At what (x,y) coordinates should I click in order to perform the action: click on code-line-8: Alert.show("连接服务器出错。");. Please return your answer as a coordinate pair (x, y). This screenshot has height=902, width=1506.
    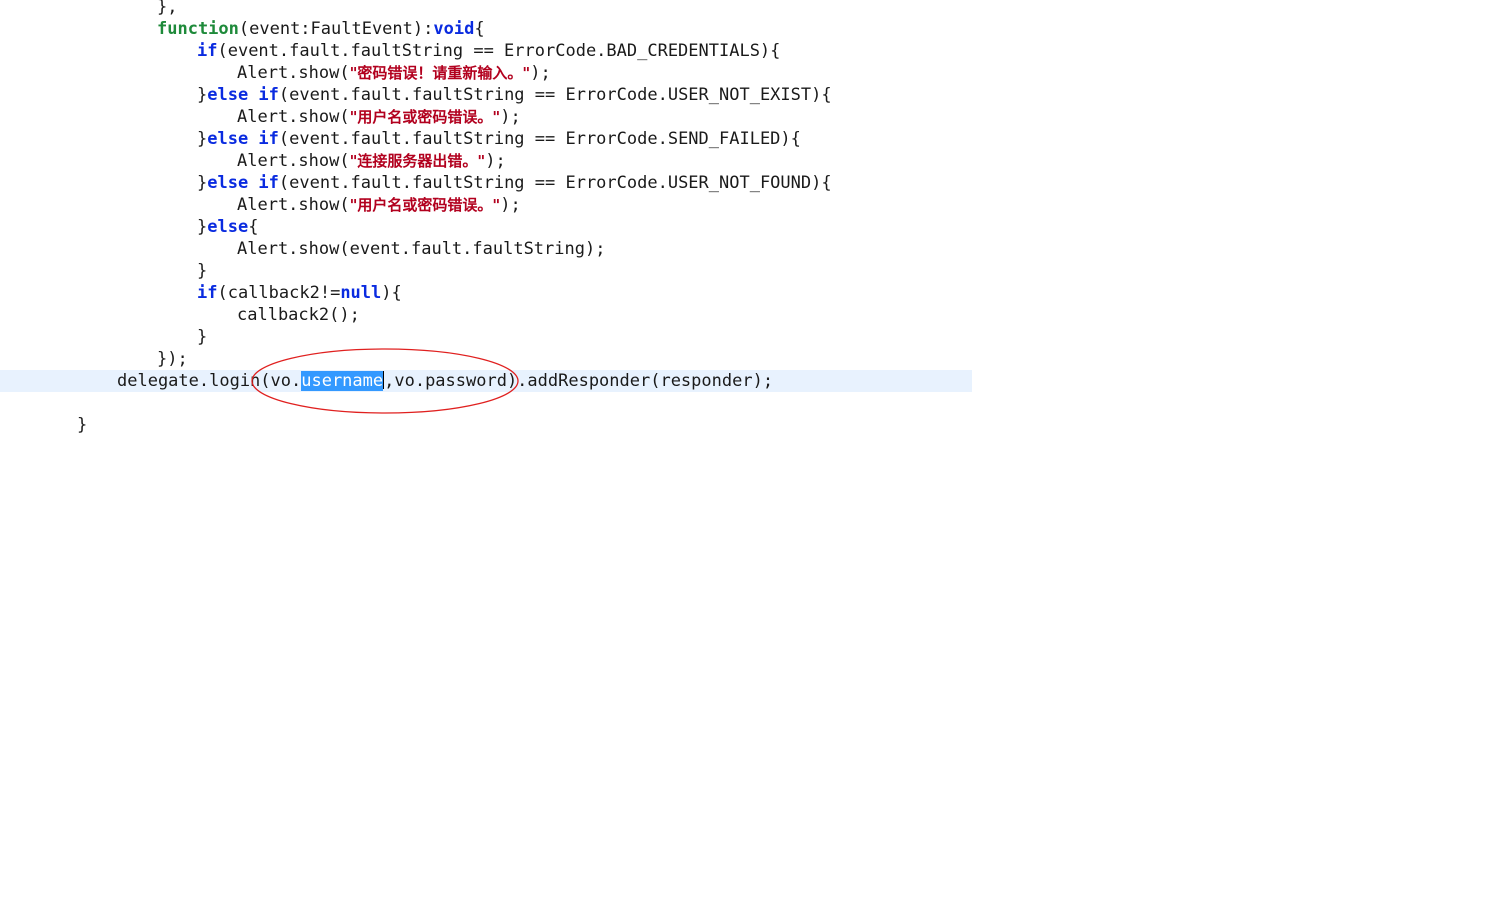
    Looking at the image, I should click on (486, 161).